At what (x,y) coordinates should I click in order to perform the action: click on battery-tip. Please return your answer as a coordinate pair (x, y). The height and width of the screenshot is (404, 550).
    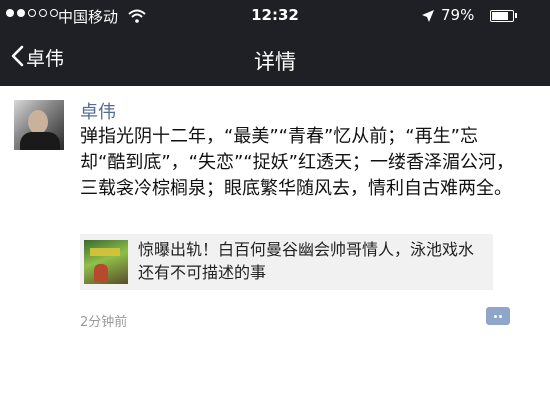
    Looking at the image, I should click on (516, 15).